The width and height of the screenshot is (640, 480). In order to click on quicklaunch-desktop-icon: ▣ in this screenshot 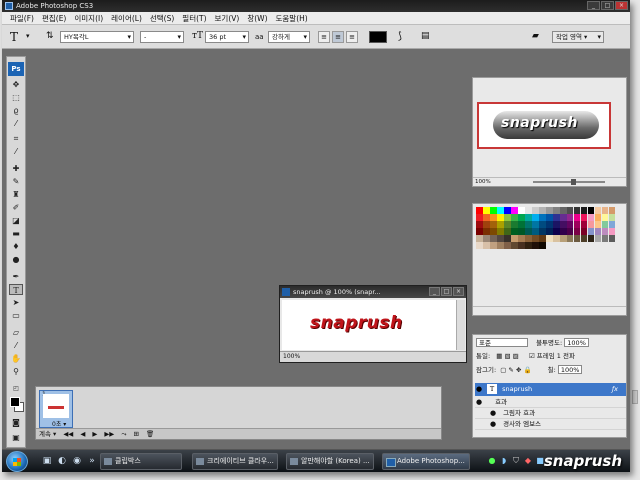, I will do `click(47, 461)`.